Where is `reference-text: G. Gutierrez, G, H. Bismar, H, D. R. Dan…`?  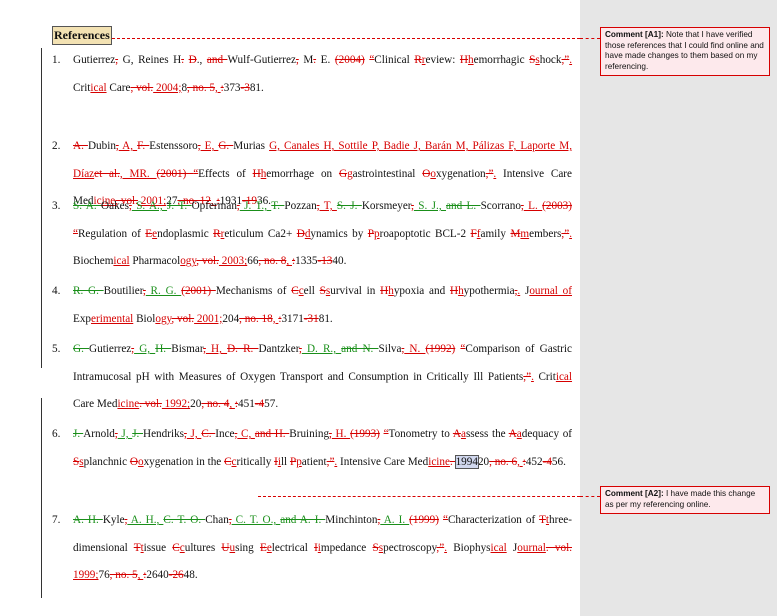 reference-text: G. Gutierrez, G, H. Bismar, H, D. R. Dan… is located at coordinates (322, 377).